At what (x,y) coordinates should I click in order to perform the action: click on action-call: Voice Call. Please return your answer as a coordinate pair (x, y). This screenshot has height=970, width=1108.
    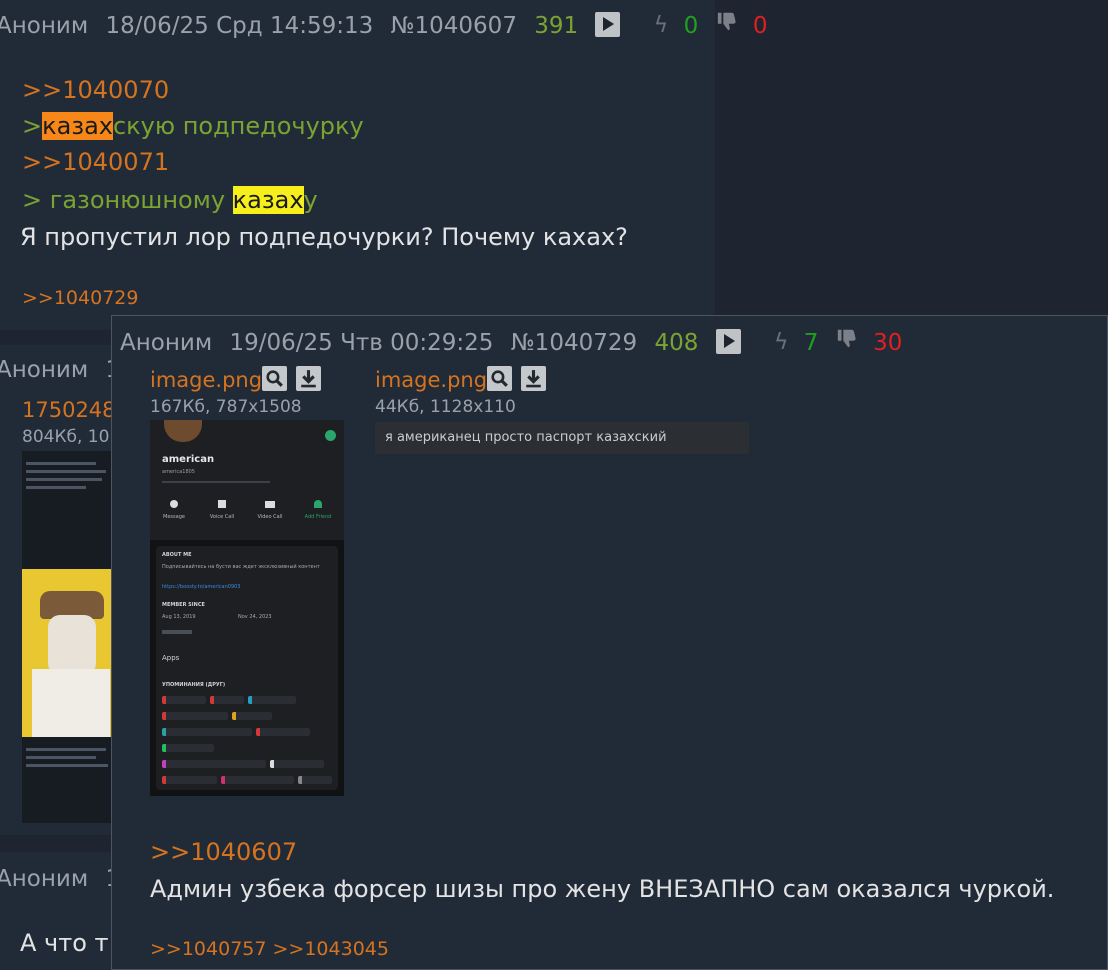
    Looking at the image, I should click on (222, 514).